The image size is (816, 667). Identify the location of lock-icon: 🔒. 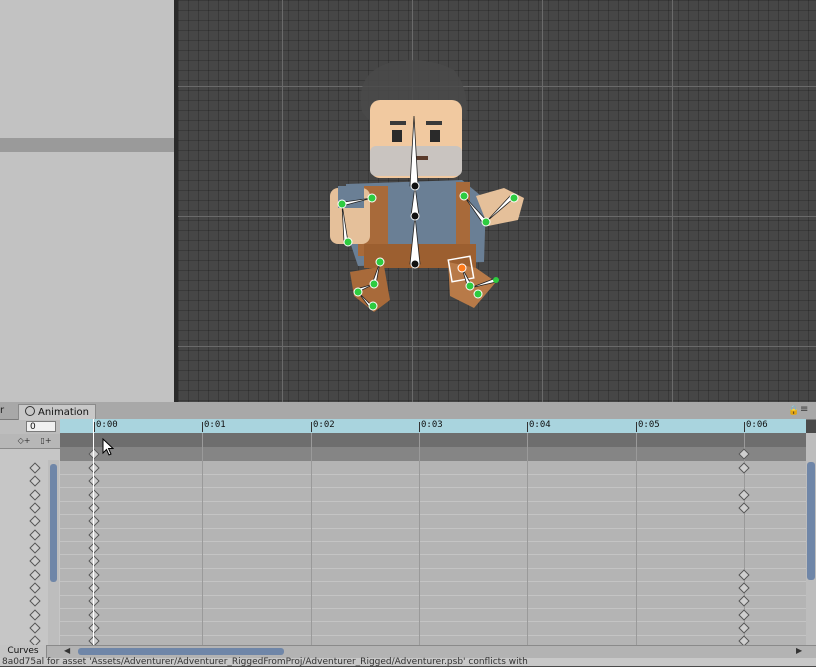
(793, 411).